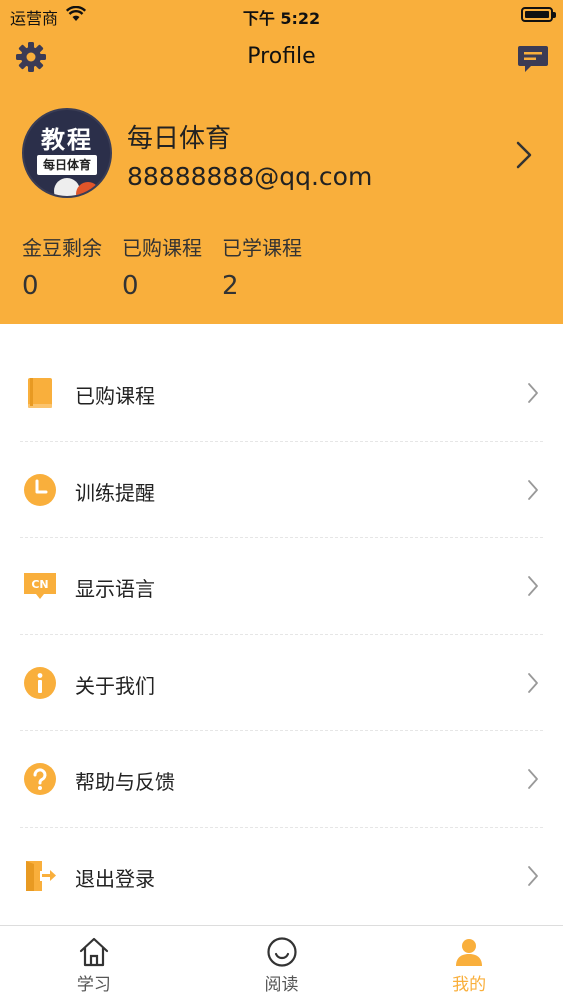 The image size is (563, 1000). What do you see at coordinates (281, 876) in the screenshot?
I see `menu-item-logout: 退出登录` at bounding box center [281, 876].